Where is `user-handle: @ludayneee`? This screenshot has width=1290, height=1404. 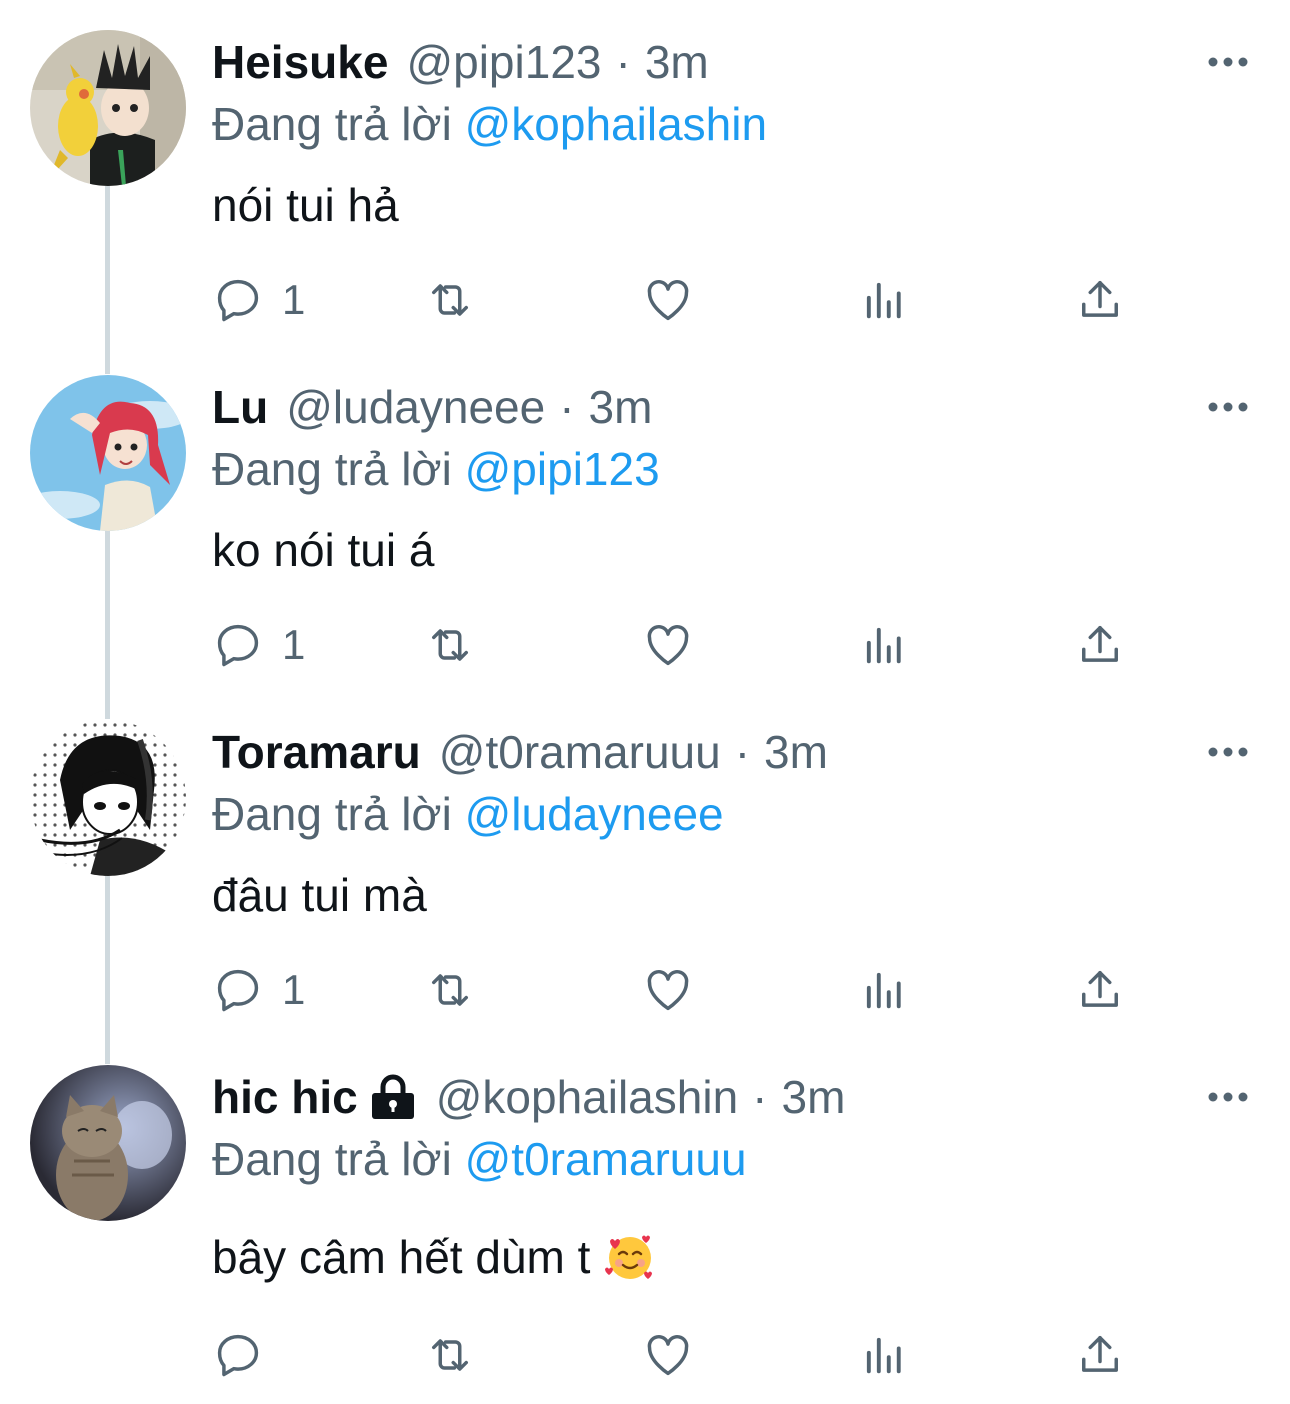
user-handle: @ludayneee is located at coordinates (415, 407).